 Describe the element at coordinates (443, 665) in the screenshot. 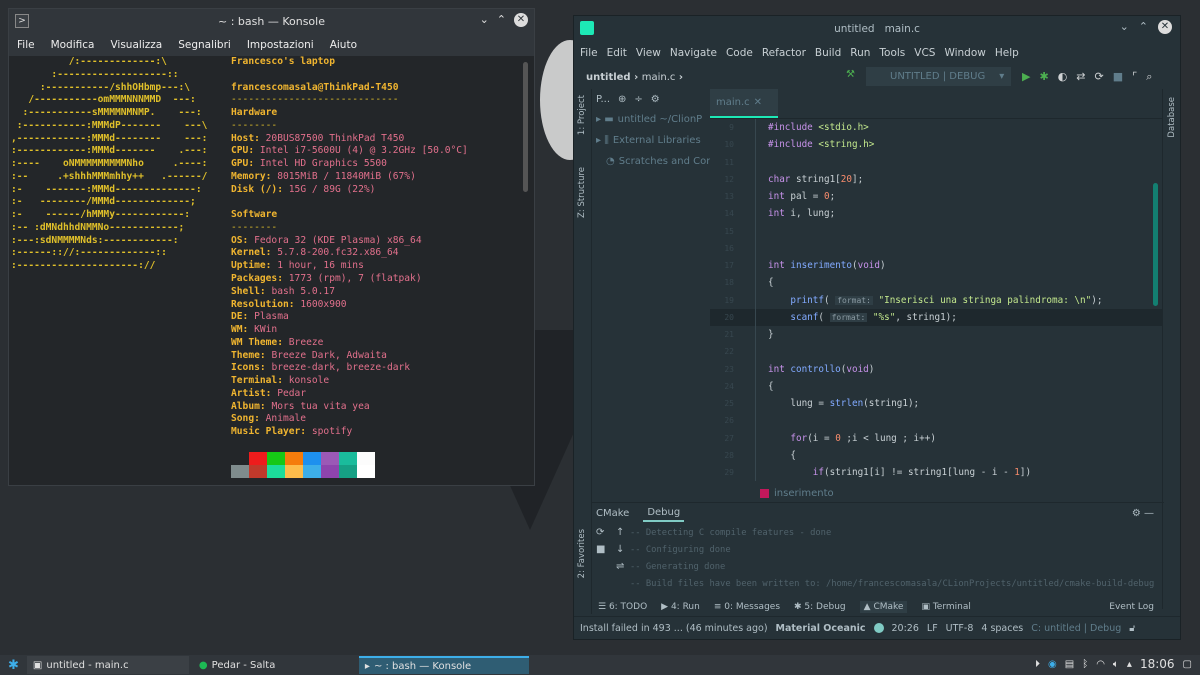

I see `task-konsole: ▸ ~ : bash — Konsole` at that location.